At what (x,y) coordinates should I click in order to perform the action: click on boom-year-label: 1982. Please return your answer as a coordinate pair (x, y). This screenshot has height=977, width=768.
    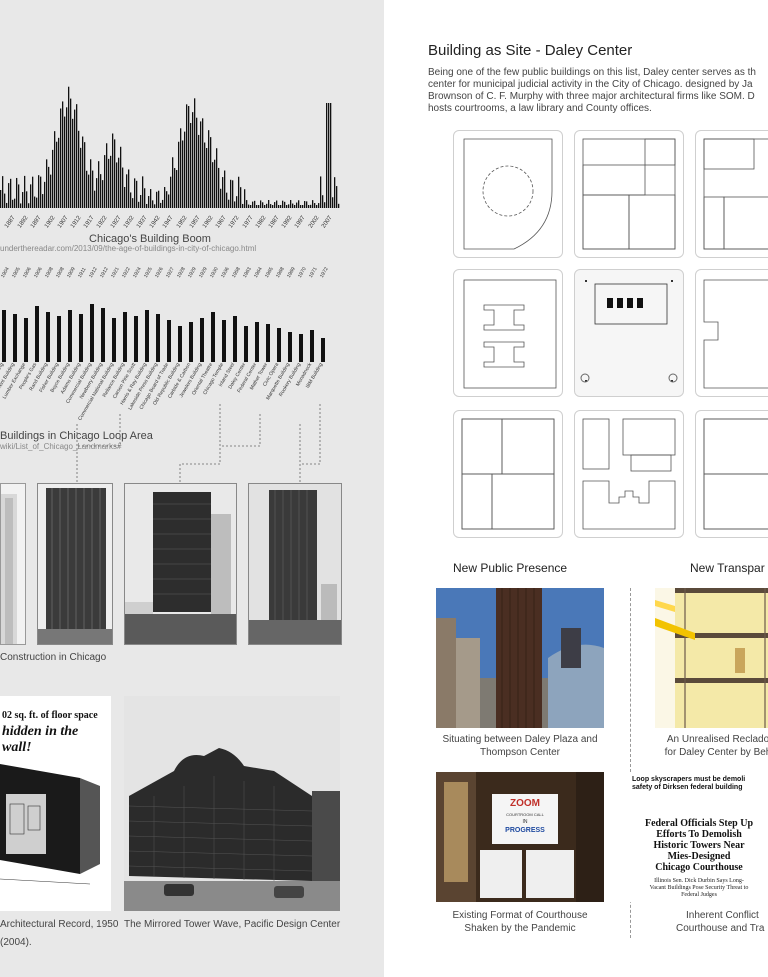
    Looking at the image, I should click on (261, 222).